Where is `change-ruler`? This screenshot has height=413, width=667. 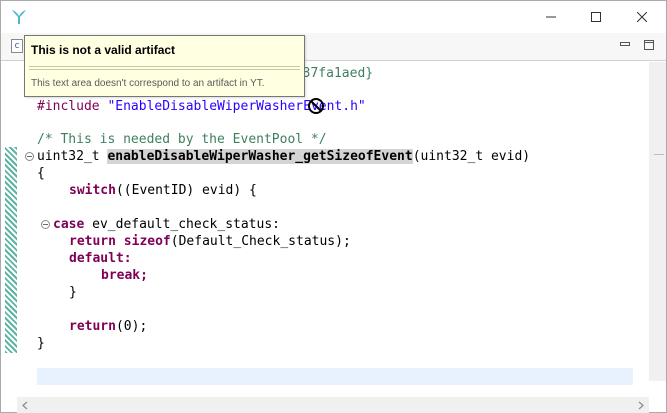
change-ruler is located at coordinates (11, 250).